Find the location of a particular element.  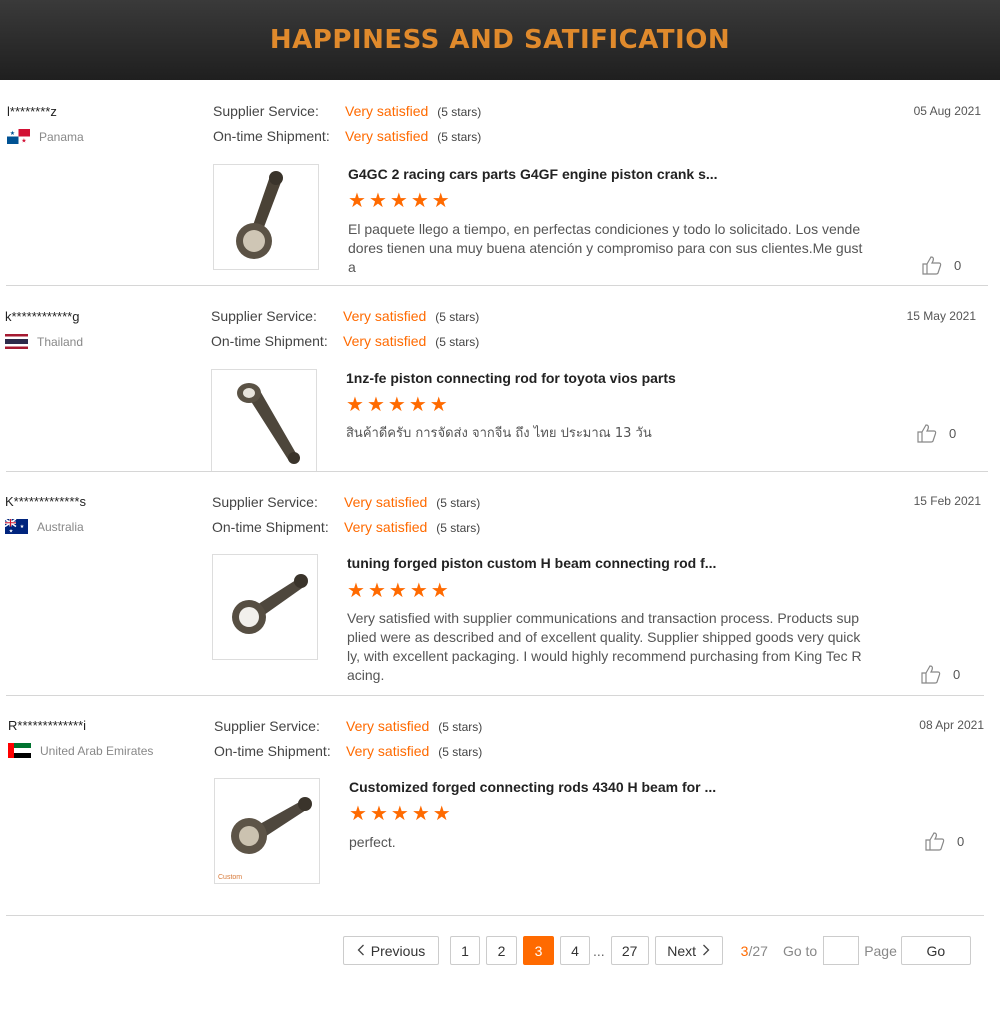

goto-page-input is located at coordinates (841, 950).